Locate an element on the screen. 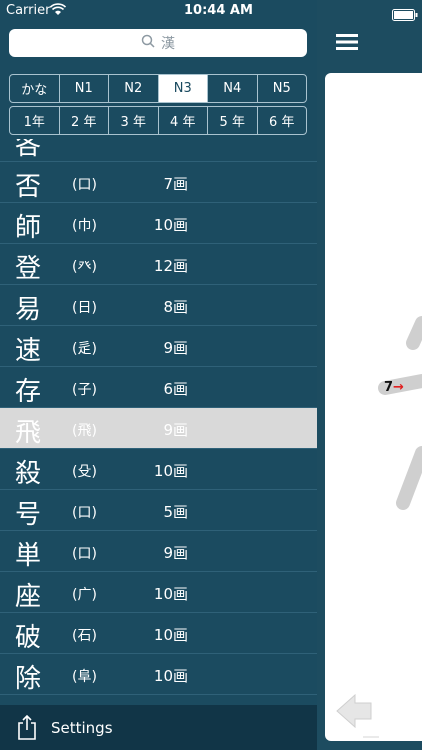  kanji-char: 易 is located at coordinates (28, 310).